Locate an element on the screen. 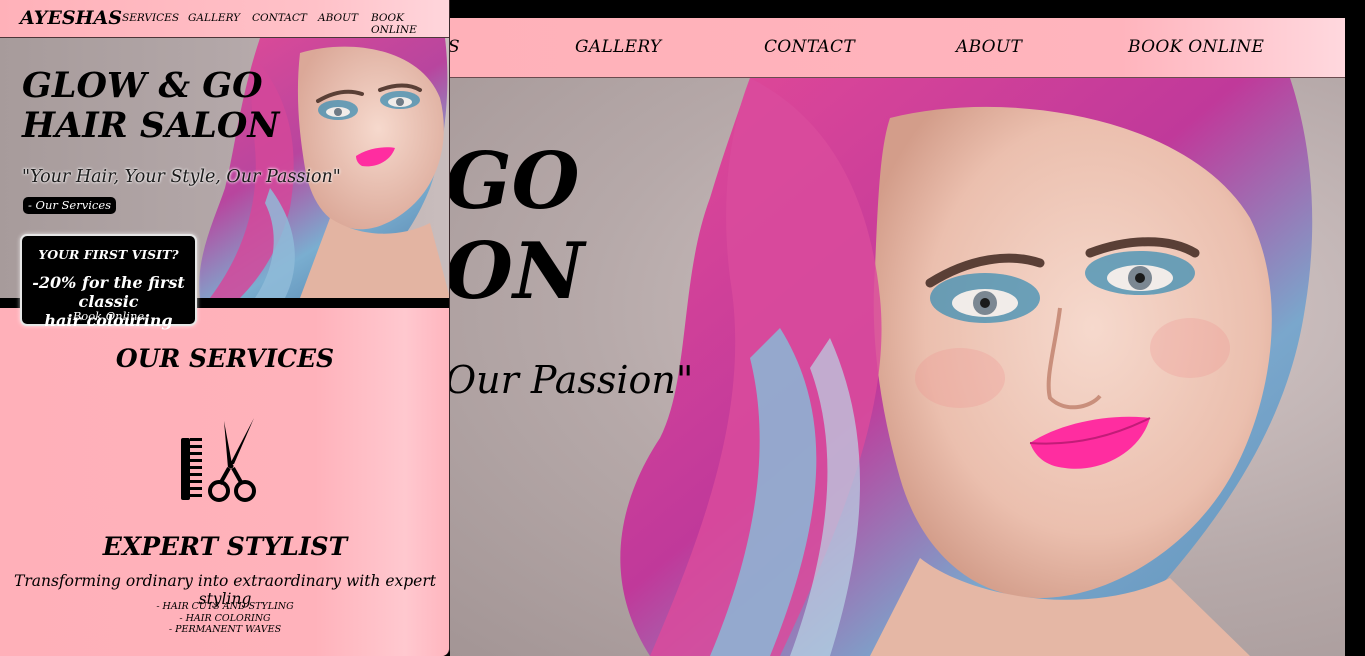 Image resolution: width=1365 pixels, height=656 pixels. service-item-haircuts: - HAIR CUTS AND STYLING is located at coordinates (225, 606).